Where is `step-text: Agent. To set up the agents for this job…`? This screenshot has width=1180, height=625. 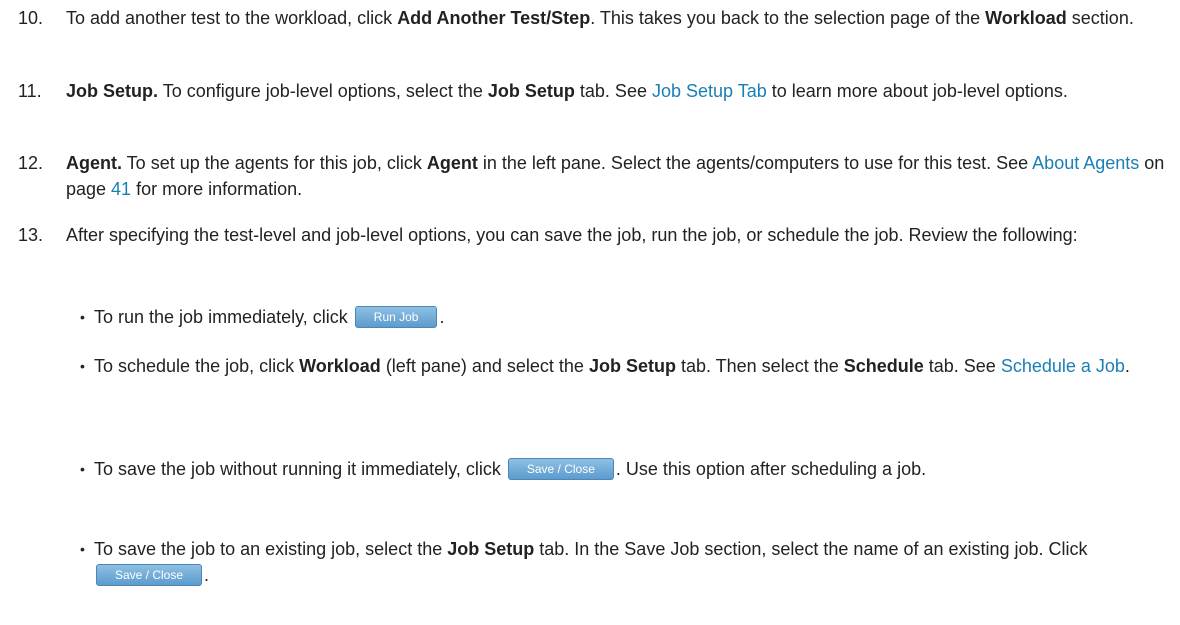 step-text: Agent. To set up the agents for this job… is located at coordinates (615, 176).